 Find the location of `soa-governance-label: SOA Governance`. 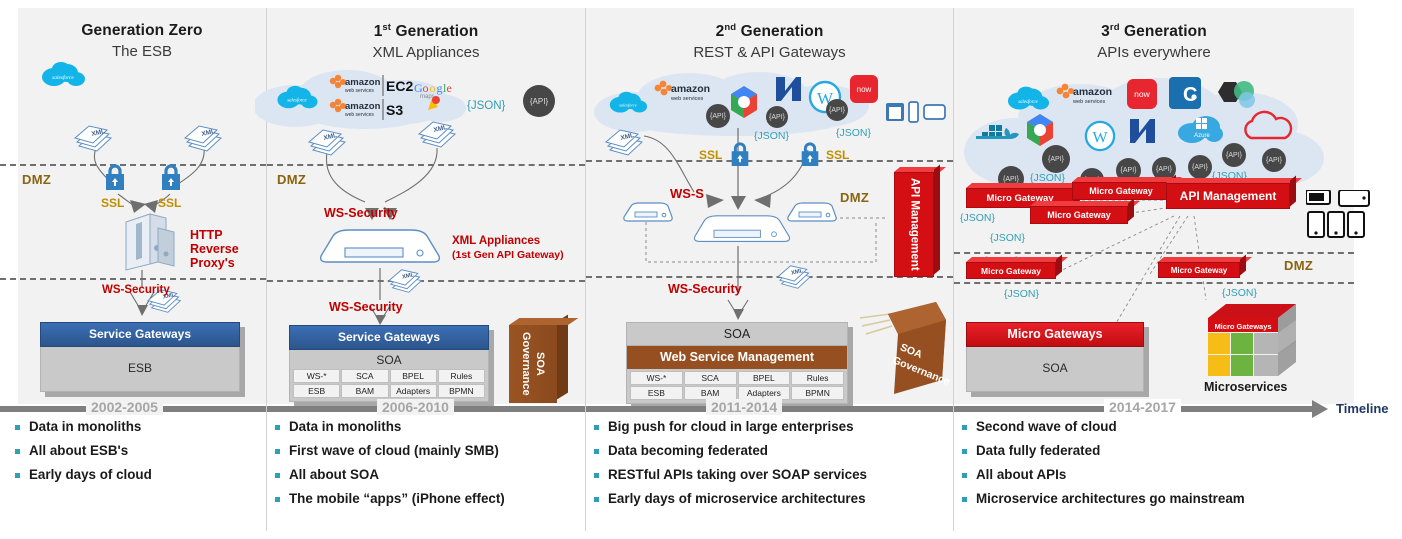

soa-governance-label: SOA Governance is located at coordinates (533, 364).